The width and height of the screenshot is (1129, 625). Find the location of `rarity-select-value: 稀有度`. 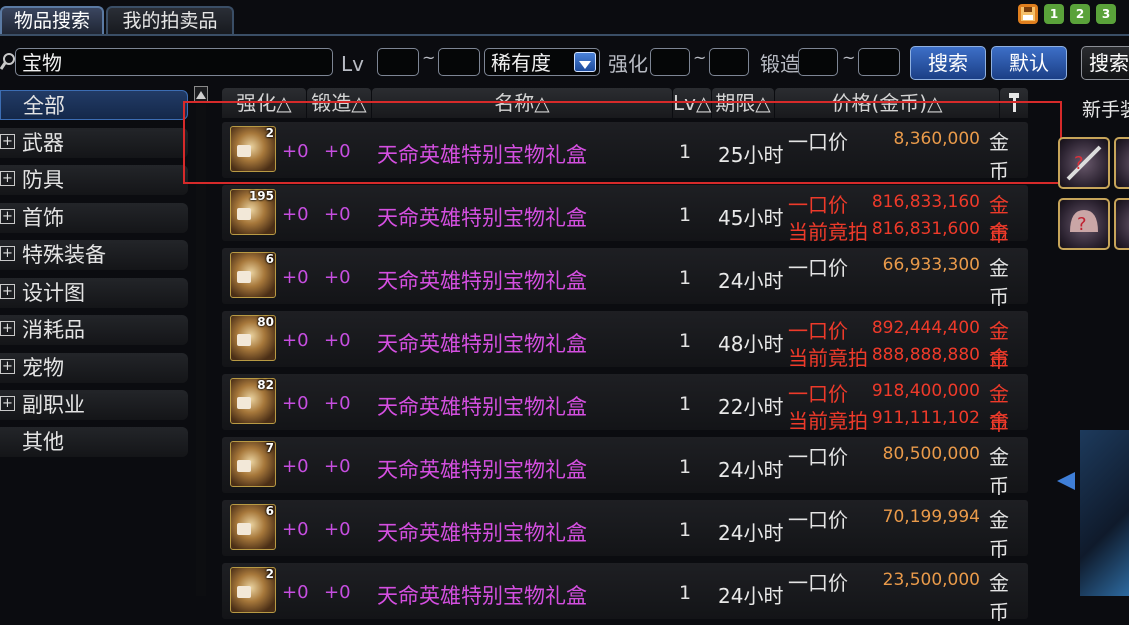

rarity-select-value: 稀有度 is located at coordinates (521, 63).